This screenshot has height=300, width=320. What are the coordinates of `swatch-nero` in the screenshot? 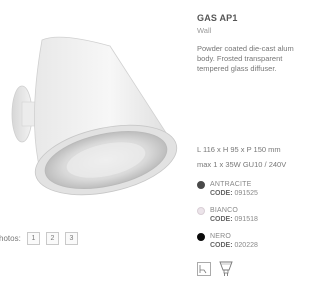 It's located at (201, 237).